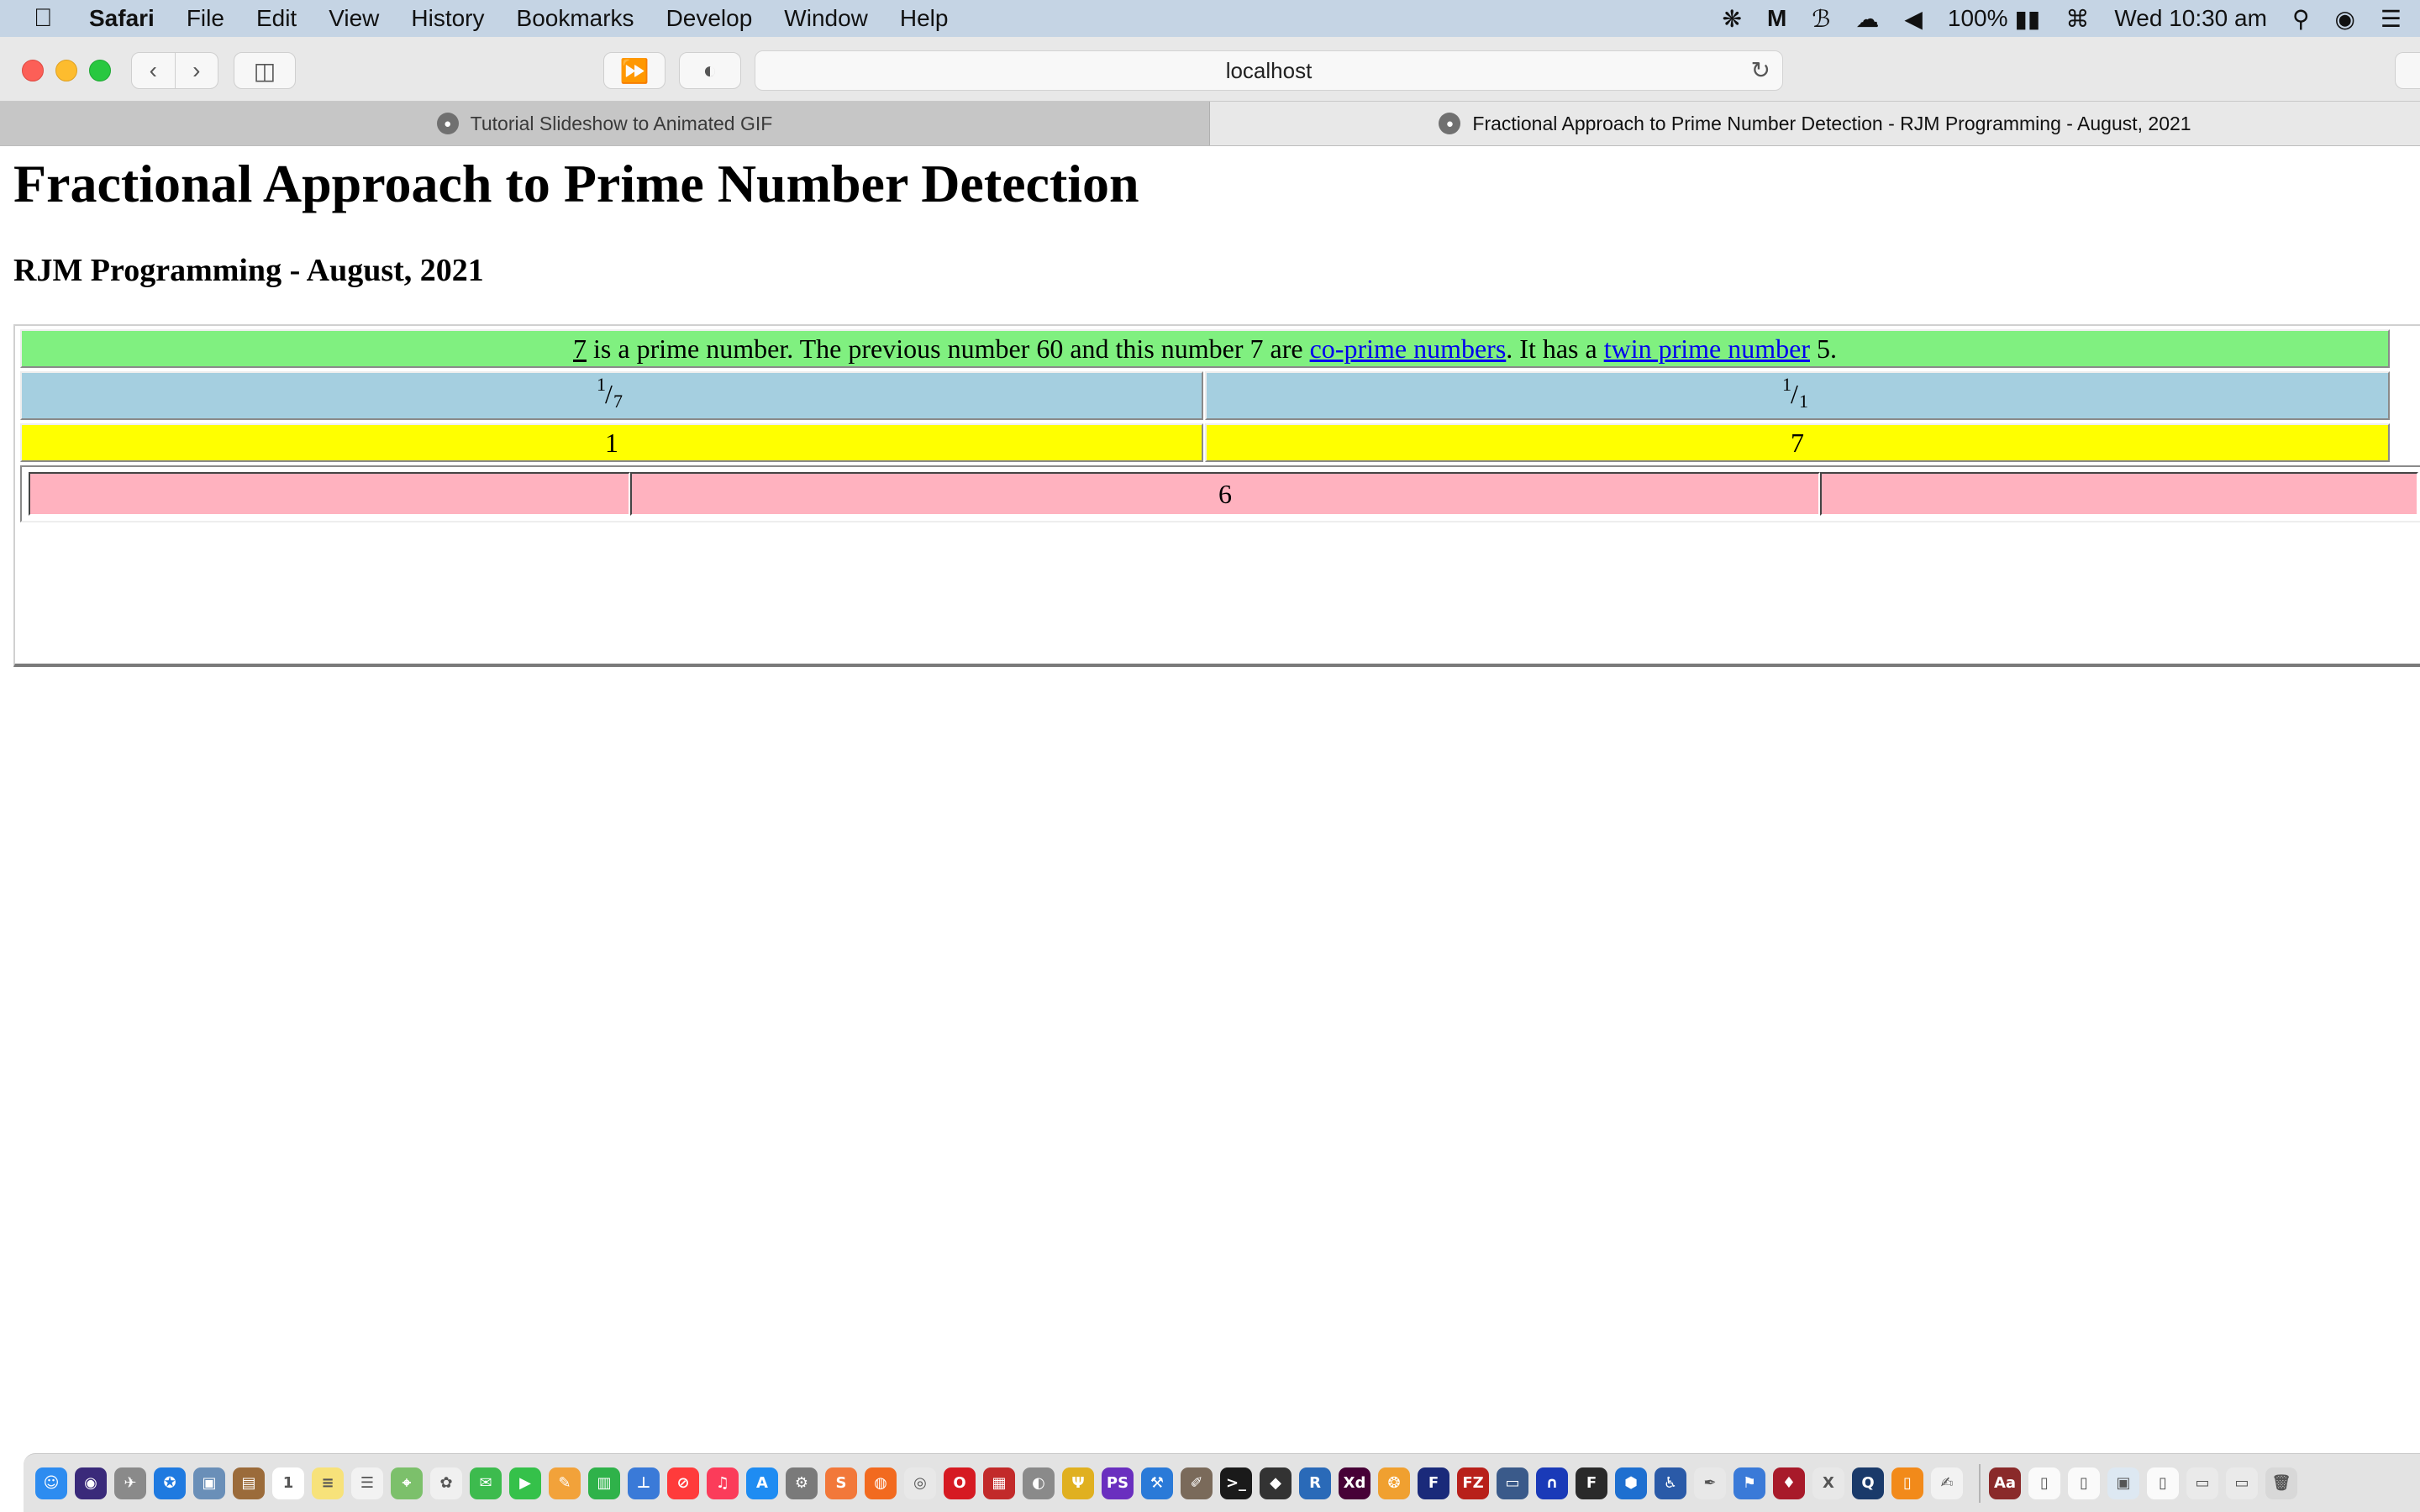 The image size is (2420, 1512). I want to click on trash-icon: 🗑, so click(2281, 1483).